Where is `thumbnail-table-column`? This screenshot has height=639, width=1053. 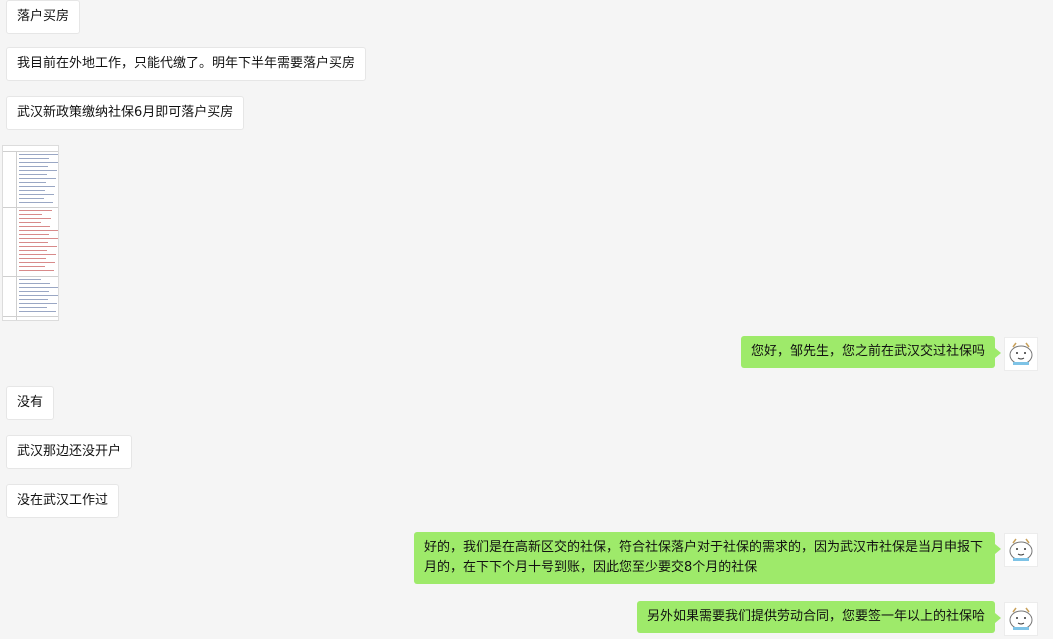
thumbnail-table-column is located at coordinates (16, 236).